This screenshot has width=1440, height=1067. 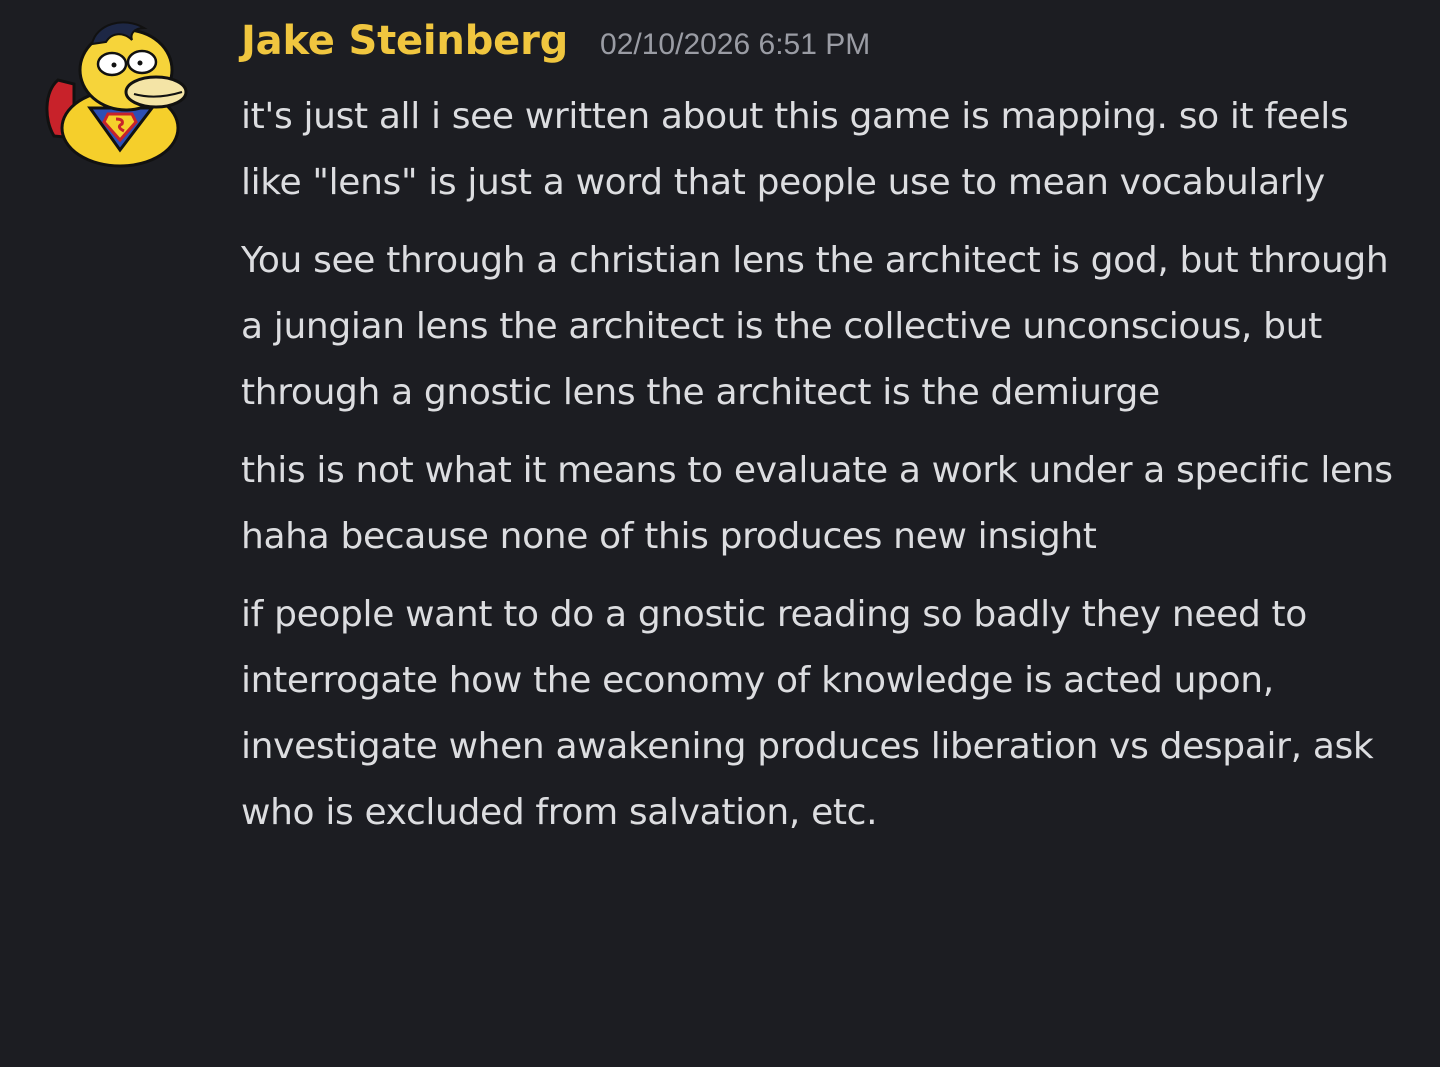 What do you see at coordinates (735, 45) in the screenshot?
I see `message-timestamp: 02/10/2026 6:51 PM` at bounding box center [735, 45].